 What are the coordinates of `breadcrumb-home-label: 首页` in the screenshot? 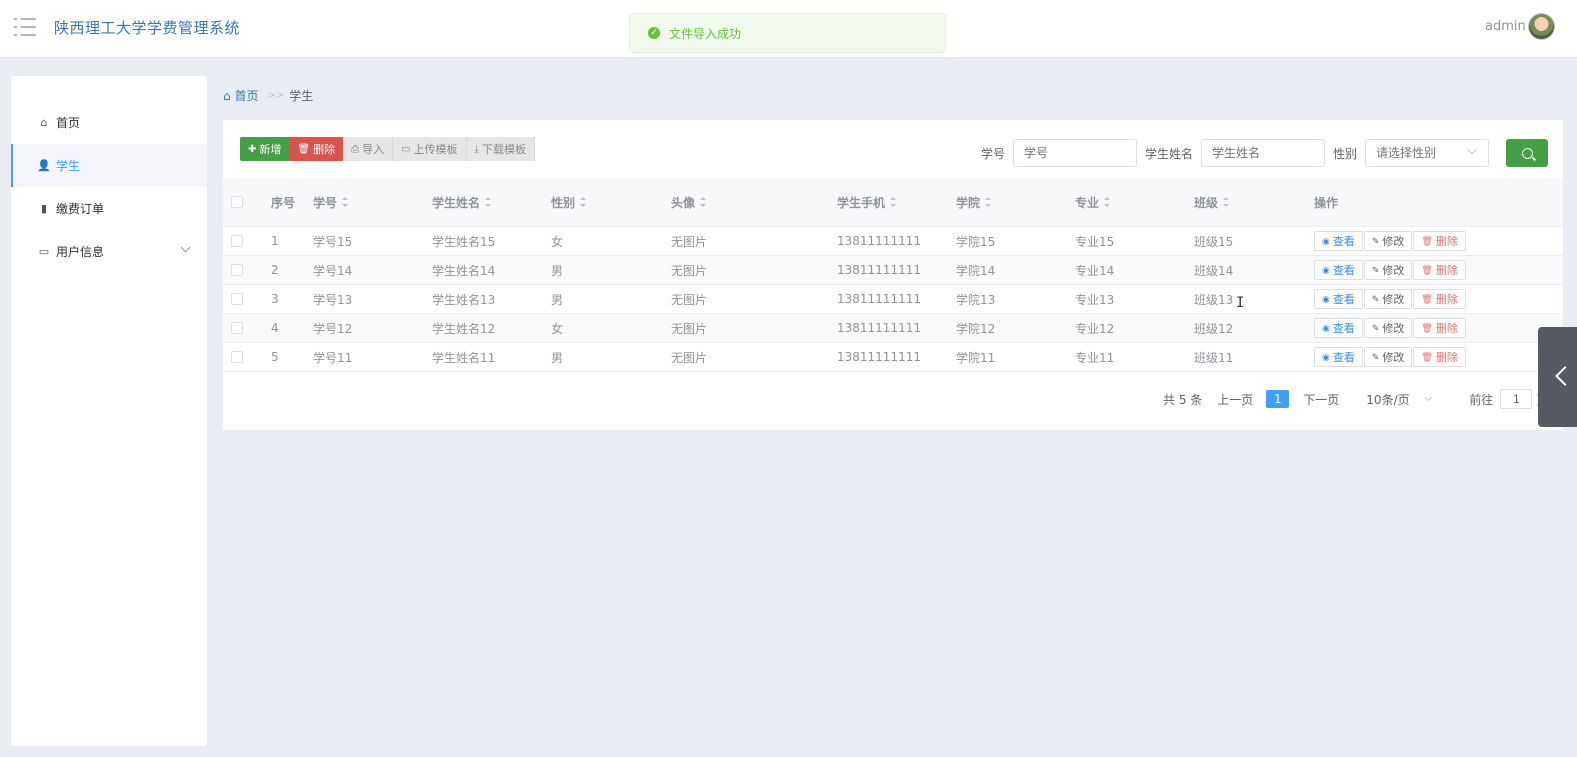 It's located at (246, 96).